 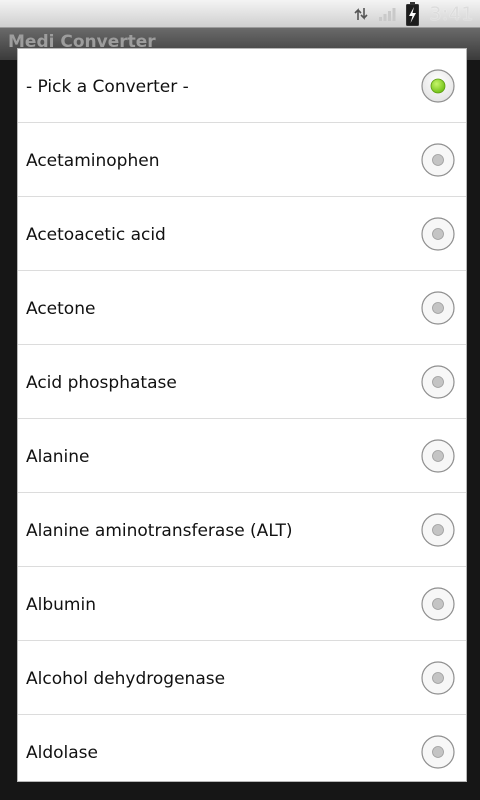 I want to click on battery-charging-icon, so click(x=413, y=13).